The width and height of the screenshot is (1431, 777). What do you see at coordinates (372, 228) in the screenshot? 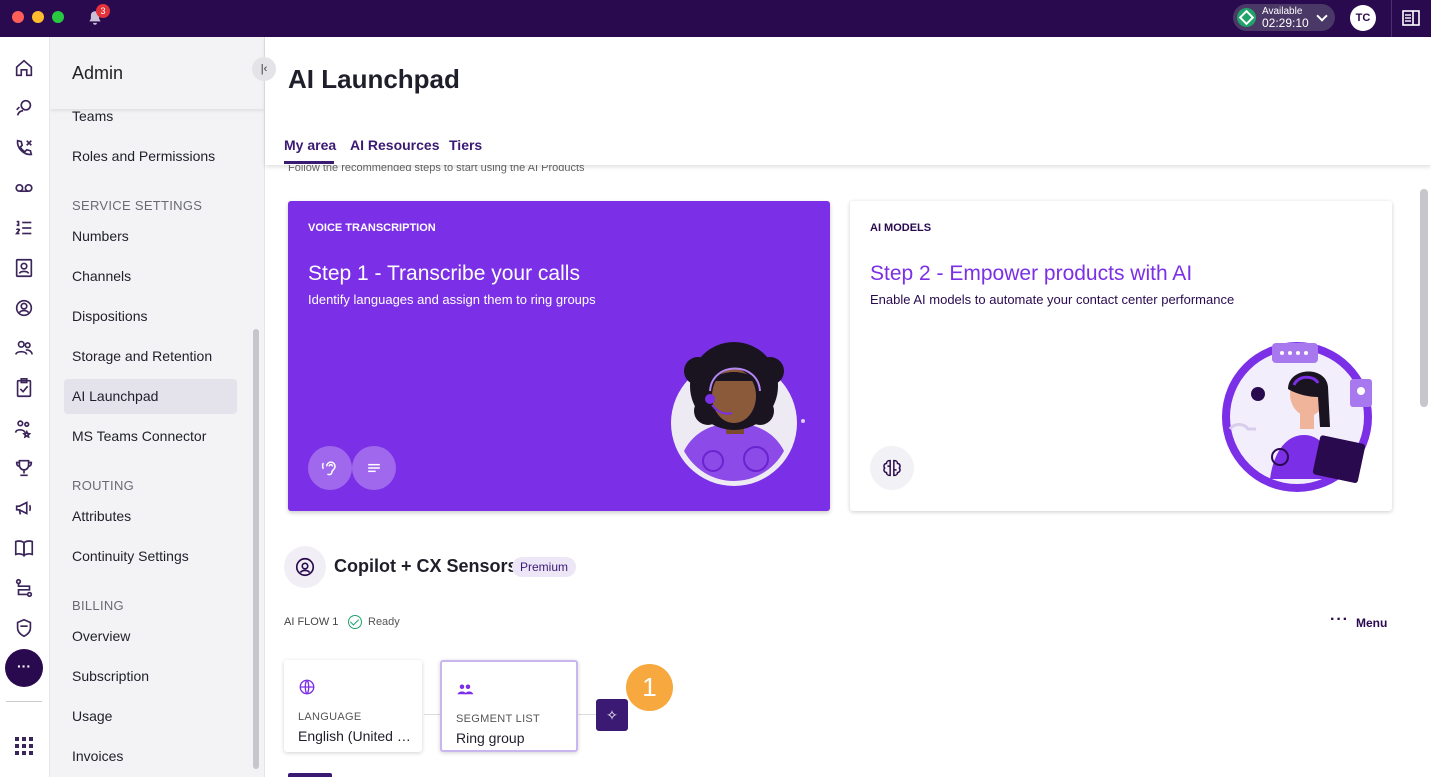
I see `card-kicker: VOICE TRANSCRIPTION` at bounding box center [372, 228].